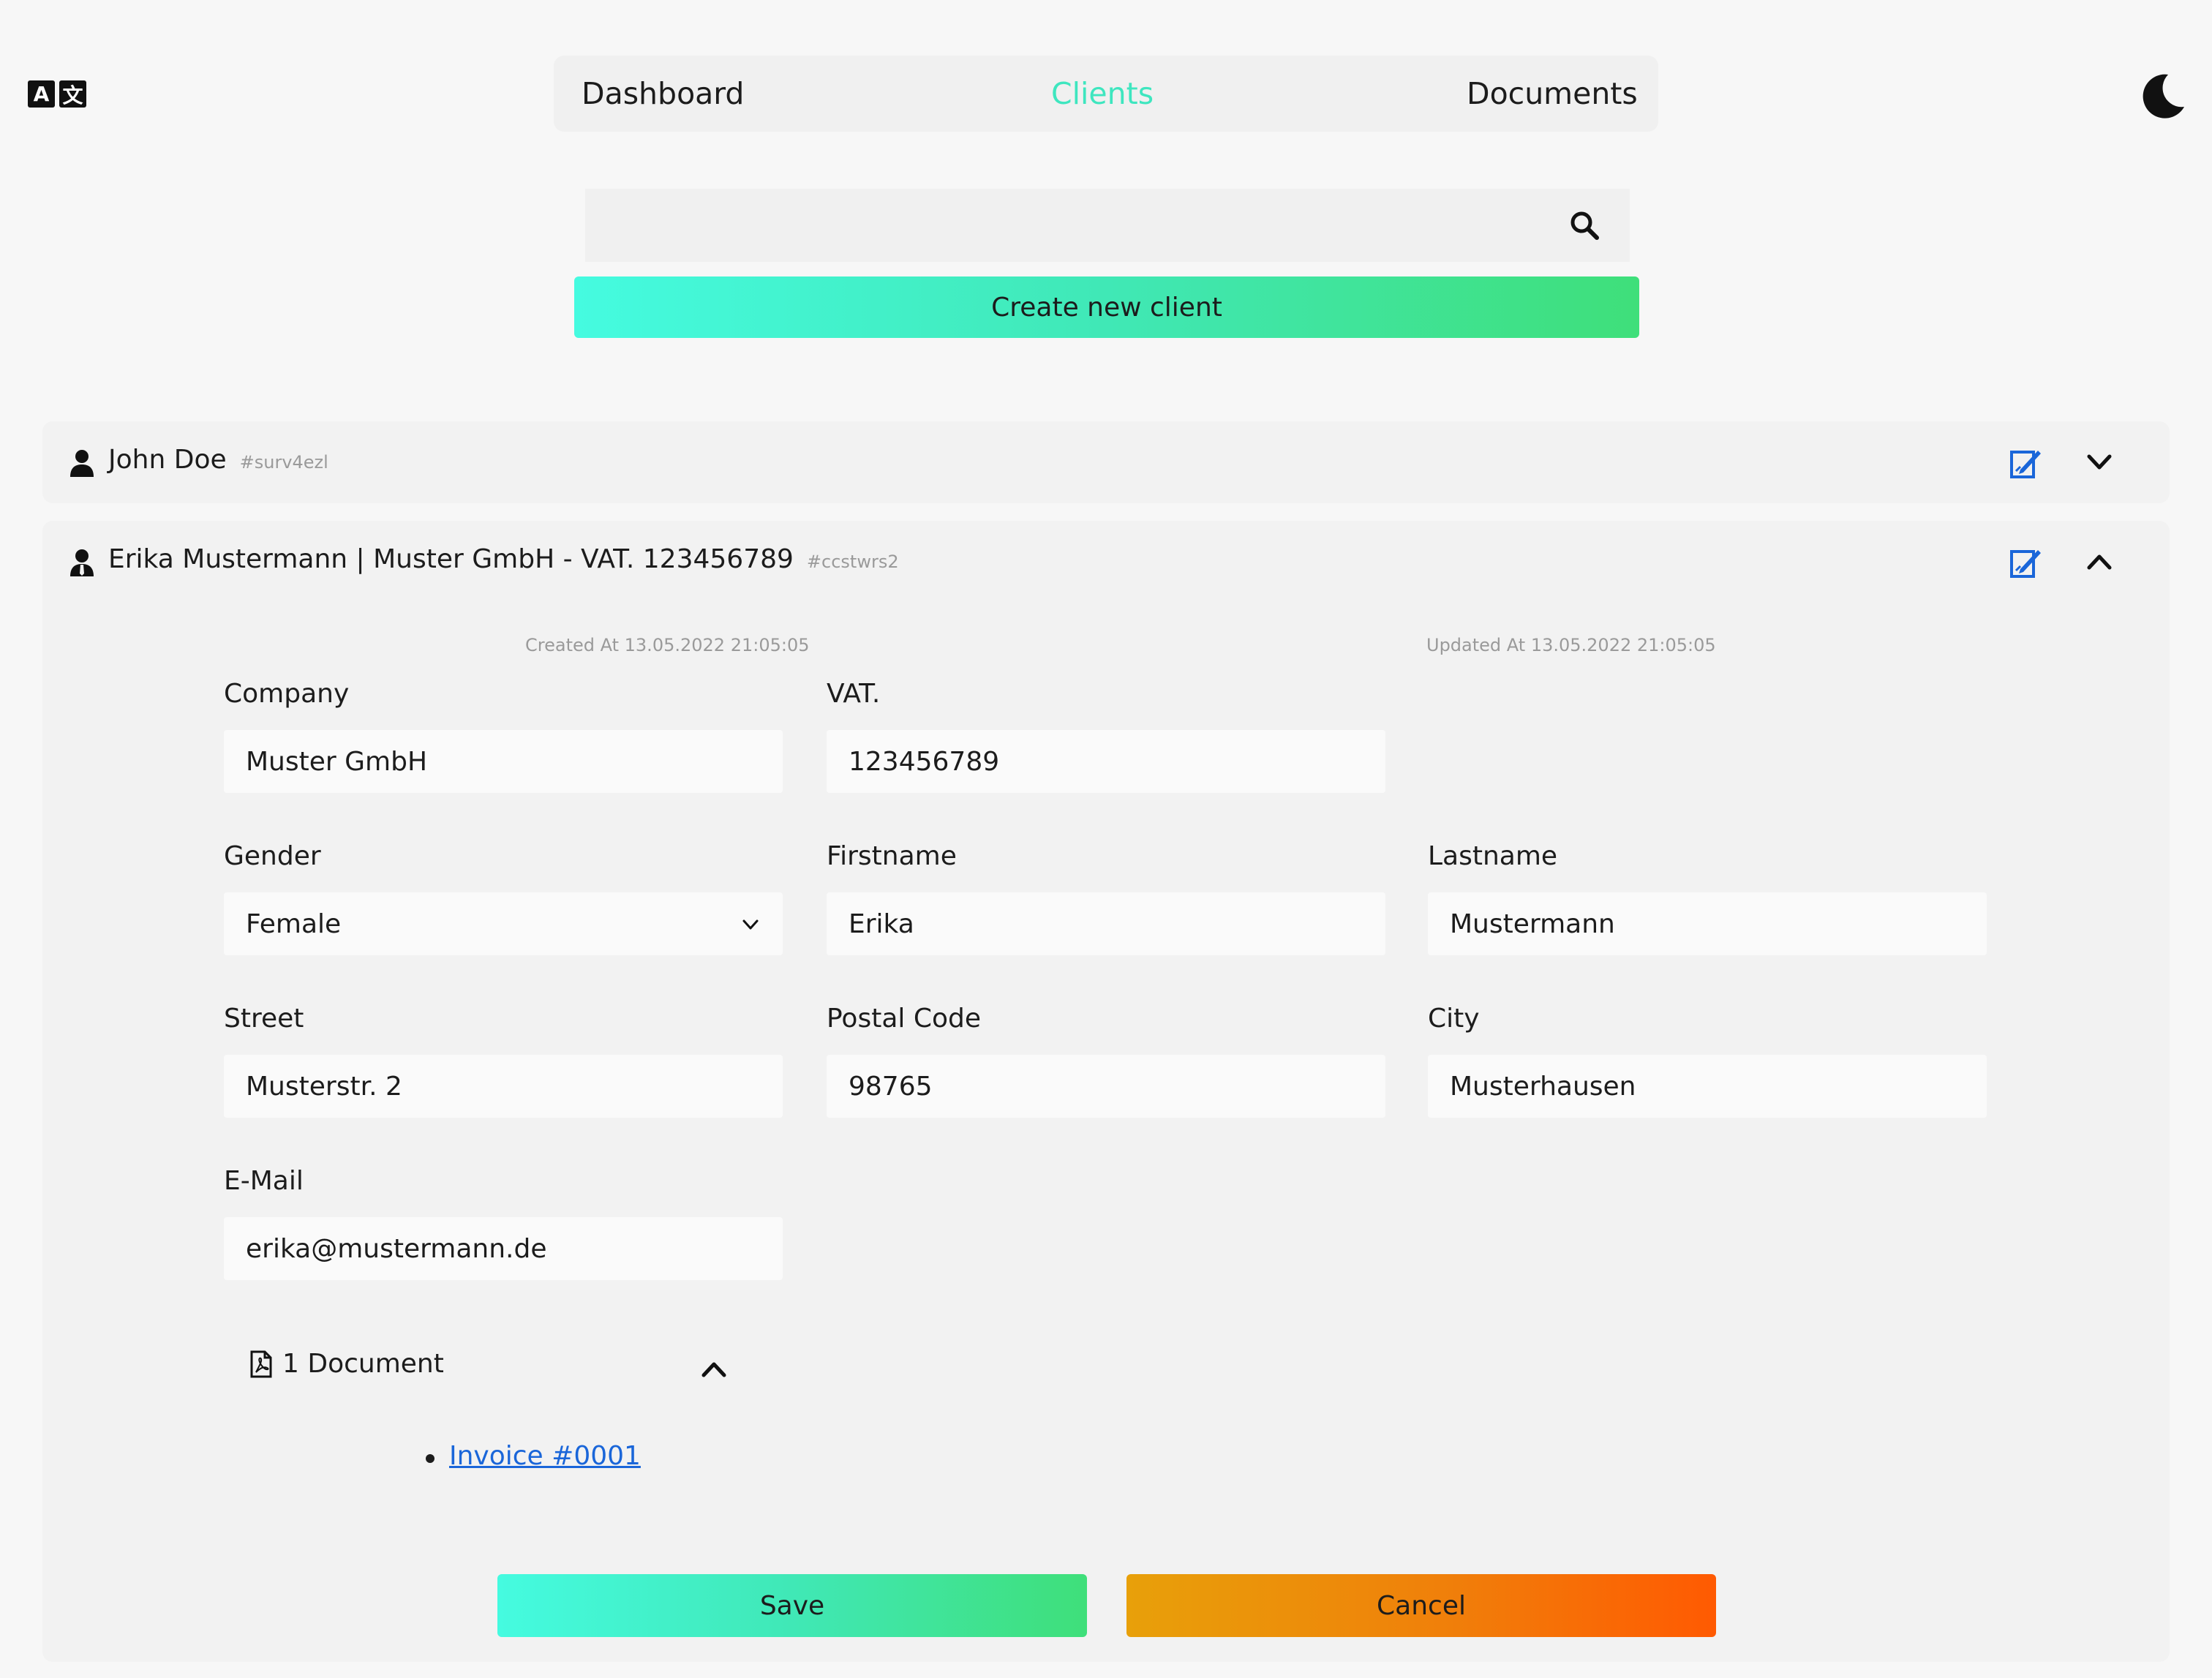  What do you see at coordinates (1106, 1086) in the screenshot?
I see `postal-code-field: 98765` at bounding box center [1106, 1086].